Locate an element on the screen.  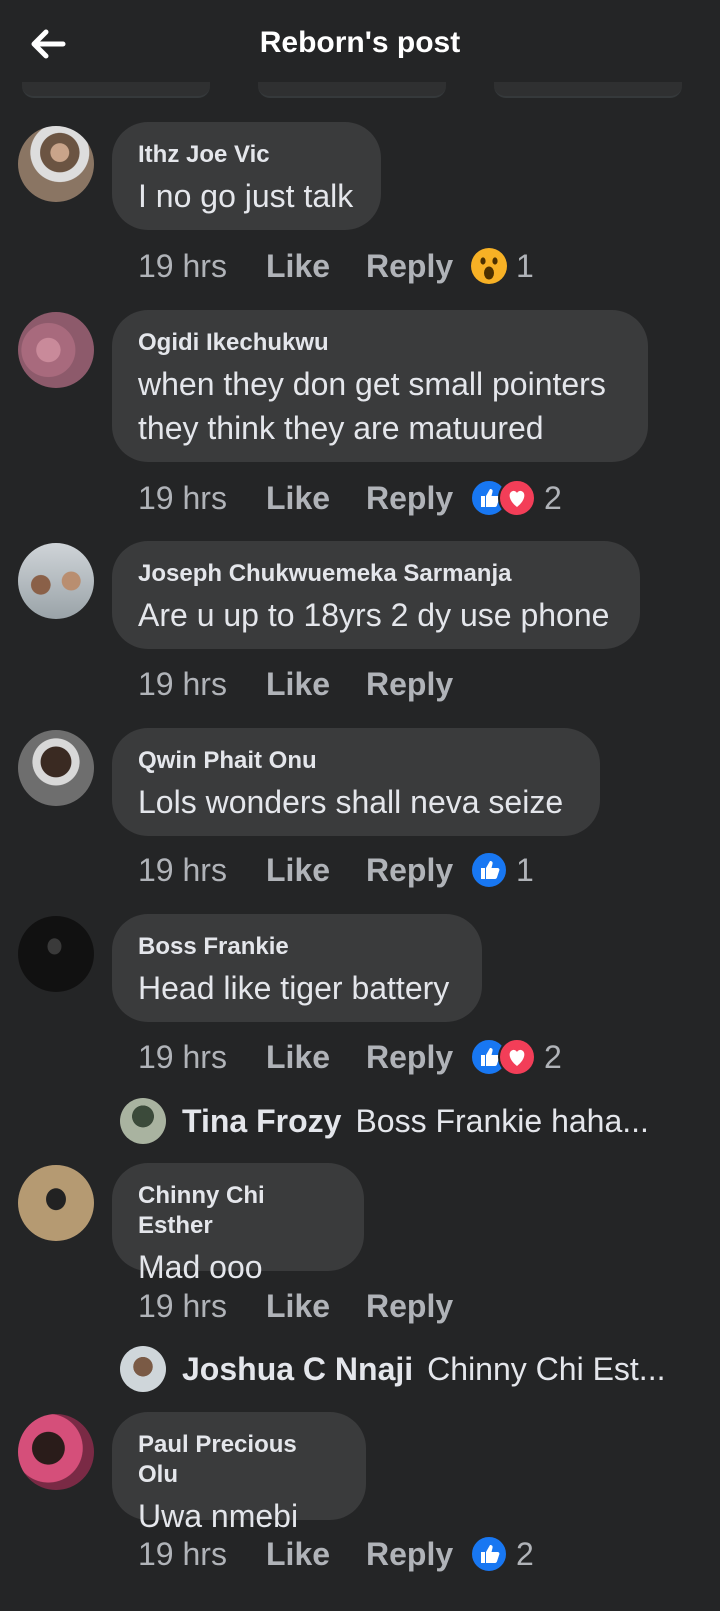
page-title: Reborn's post is located at coordinates (360, 42).